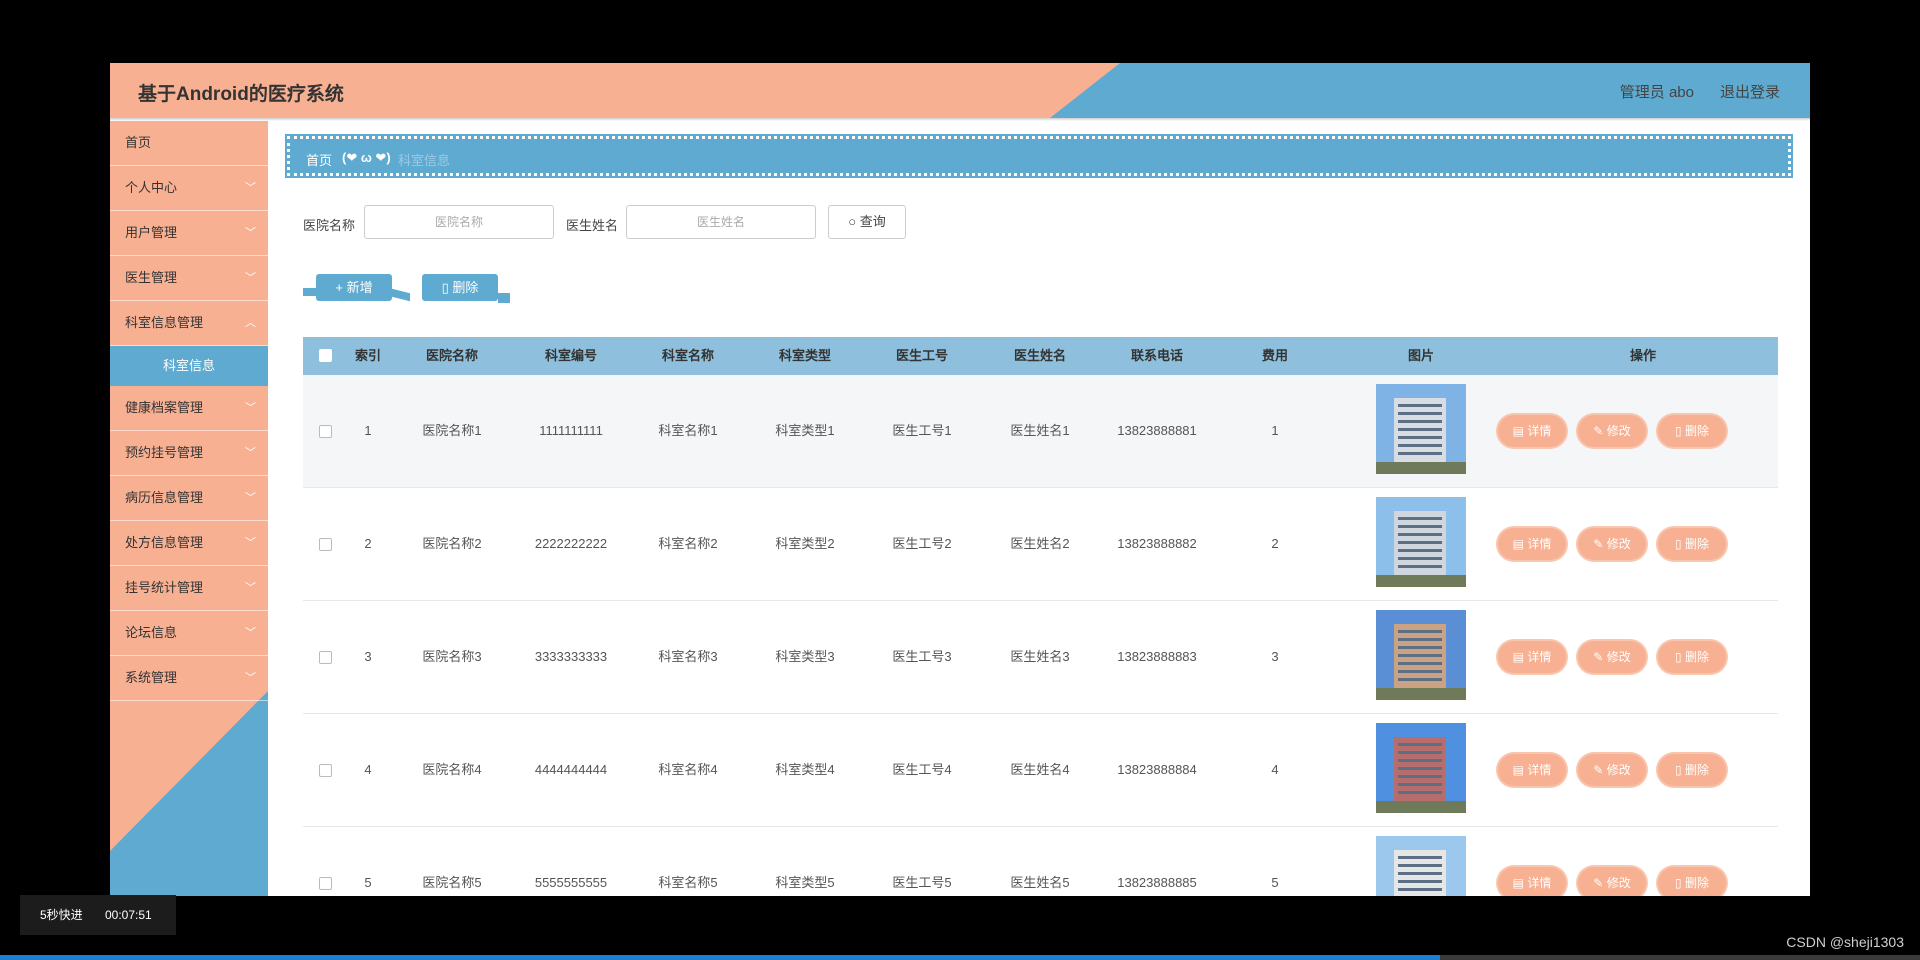 The width and height of the screenshot is (1920, 960). What do you see at coordinates (189, 498) in the screenshot?
I see `sidebar-item-medical-records: 病历信息管理 ﹀` at bounding box center [189, 498].